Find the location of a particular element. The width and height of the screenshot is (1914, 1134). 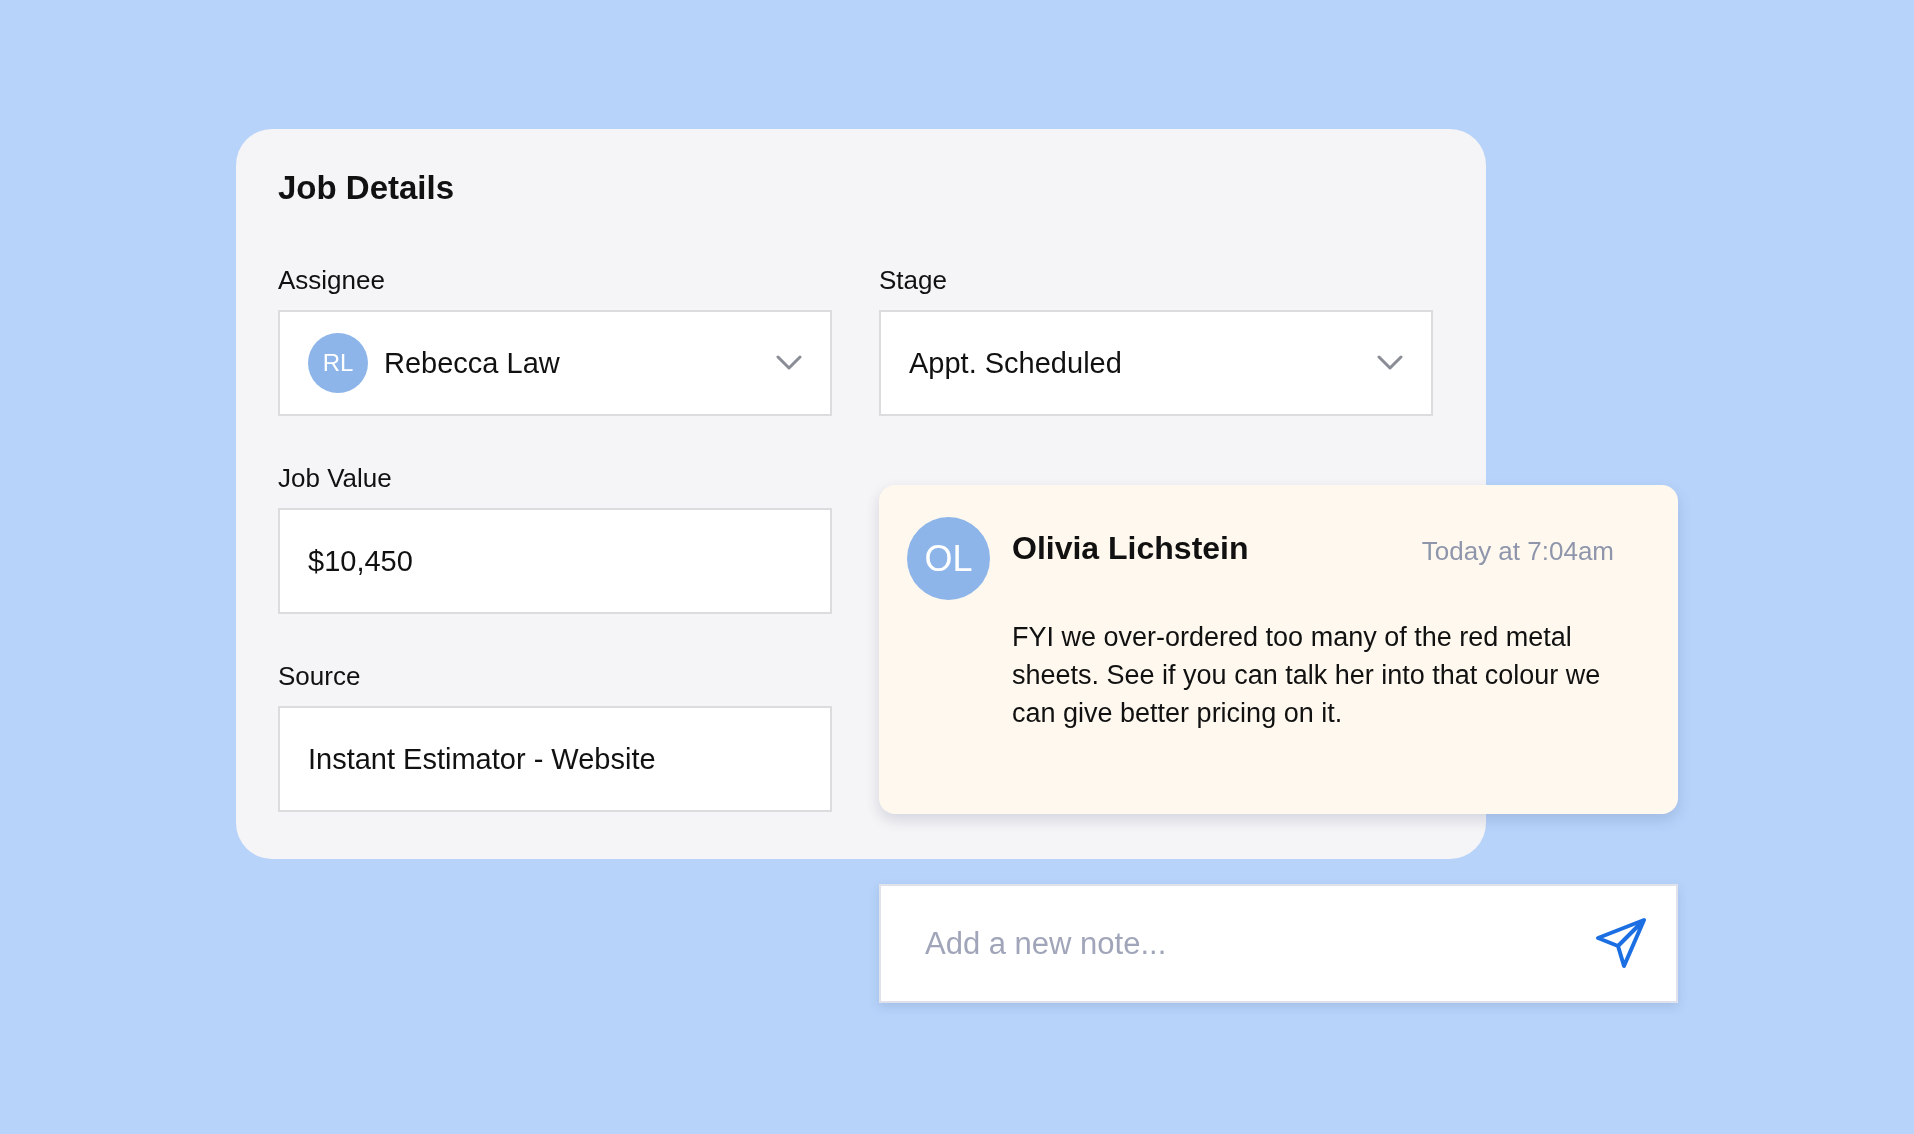

select-field: RL Rebecca Law is located at coordinates (555, 363).